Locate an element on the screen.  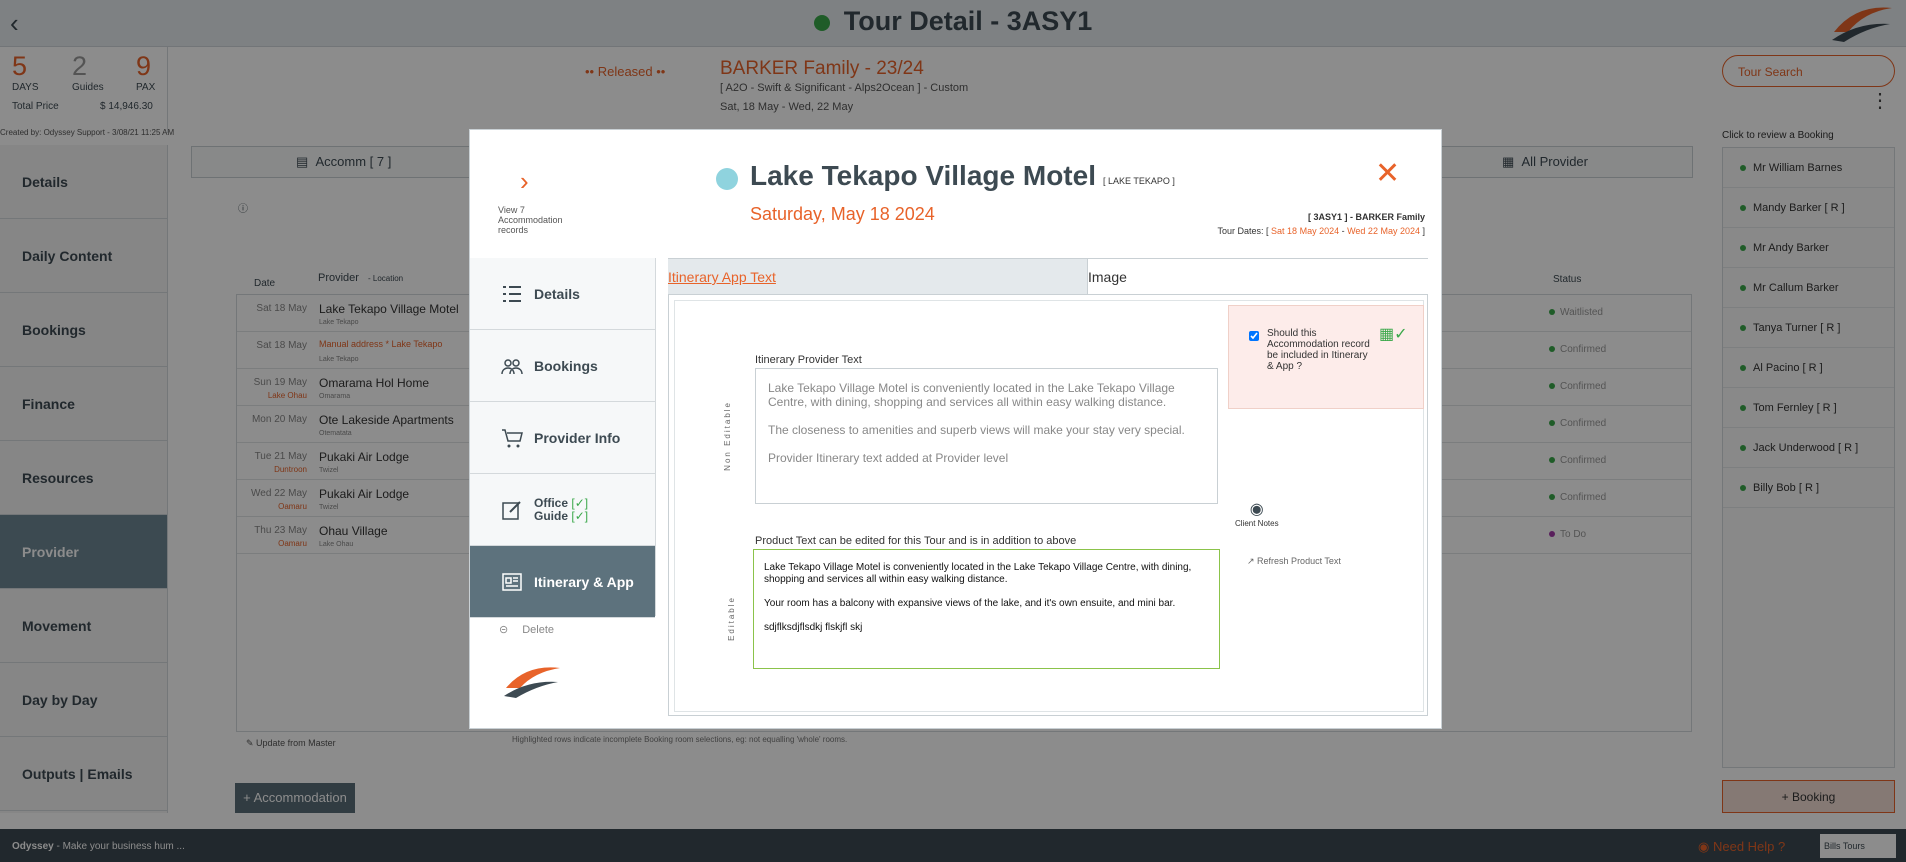
menu-label: Office is located at coordinates (551, 502).